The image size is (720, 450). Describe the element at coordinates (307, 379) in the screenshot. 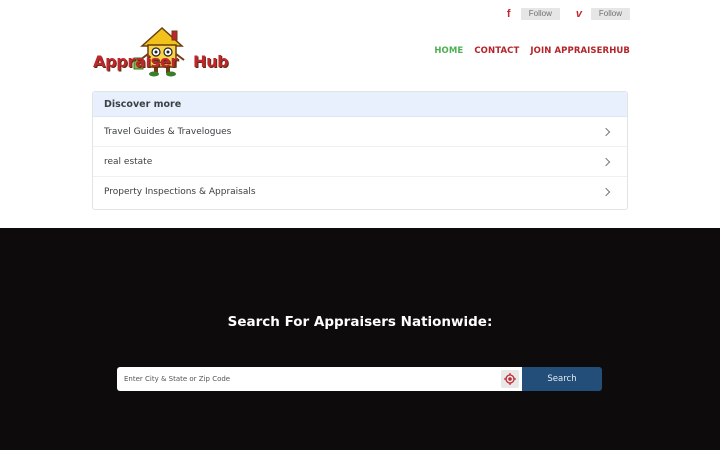

I see `location-search-input` at that location.